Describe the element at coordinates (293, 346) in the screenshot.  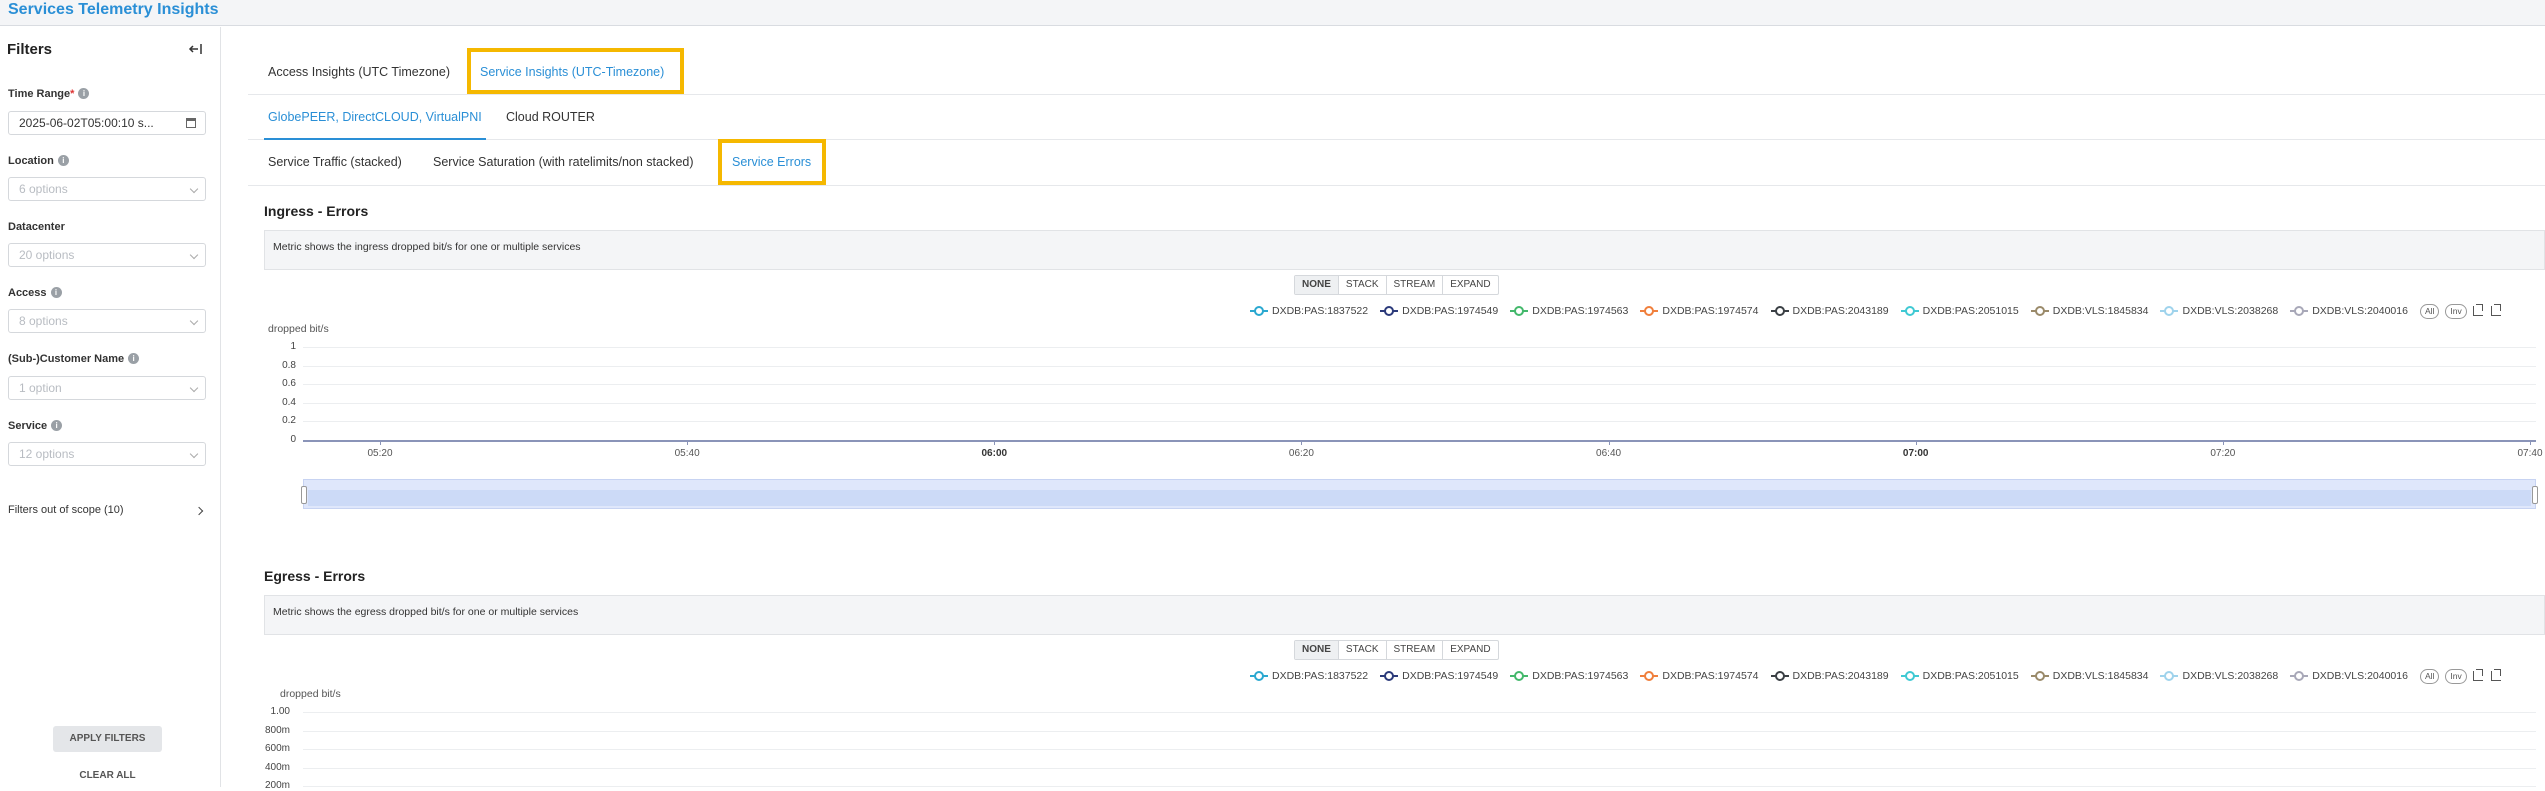
I see `y-tick-label: 1` at that location.